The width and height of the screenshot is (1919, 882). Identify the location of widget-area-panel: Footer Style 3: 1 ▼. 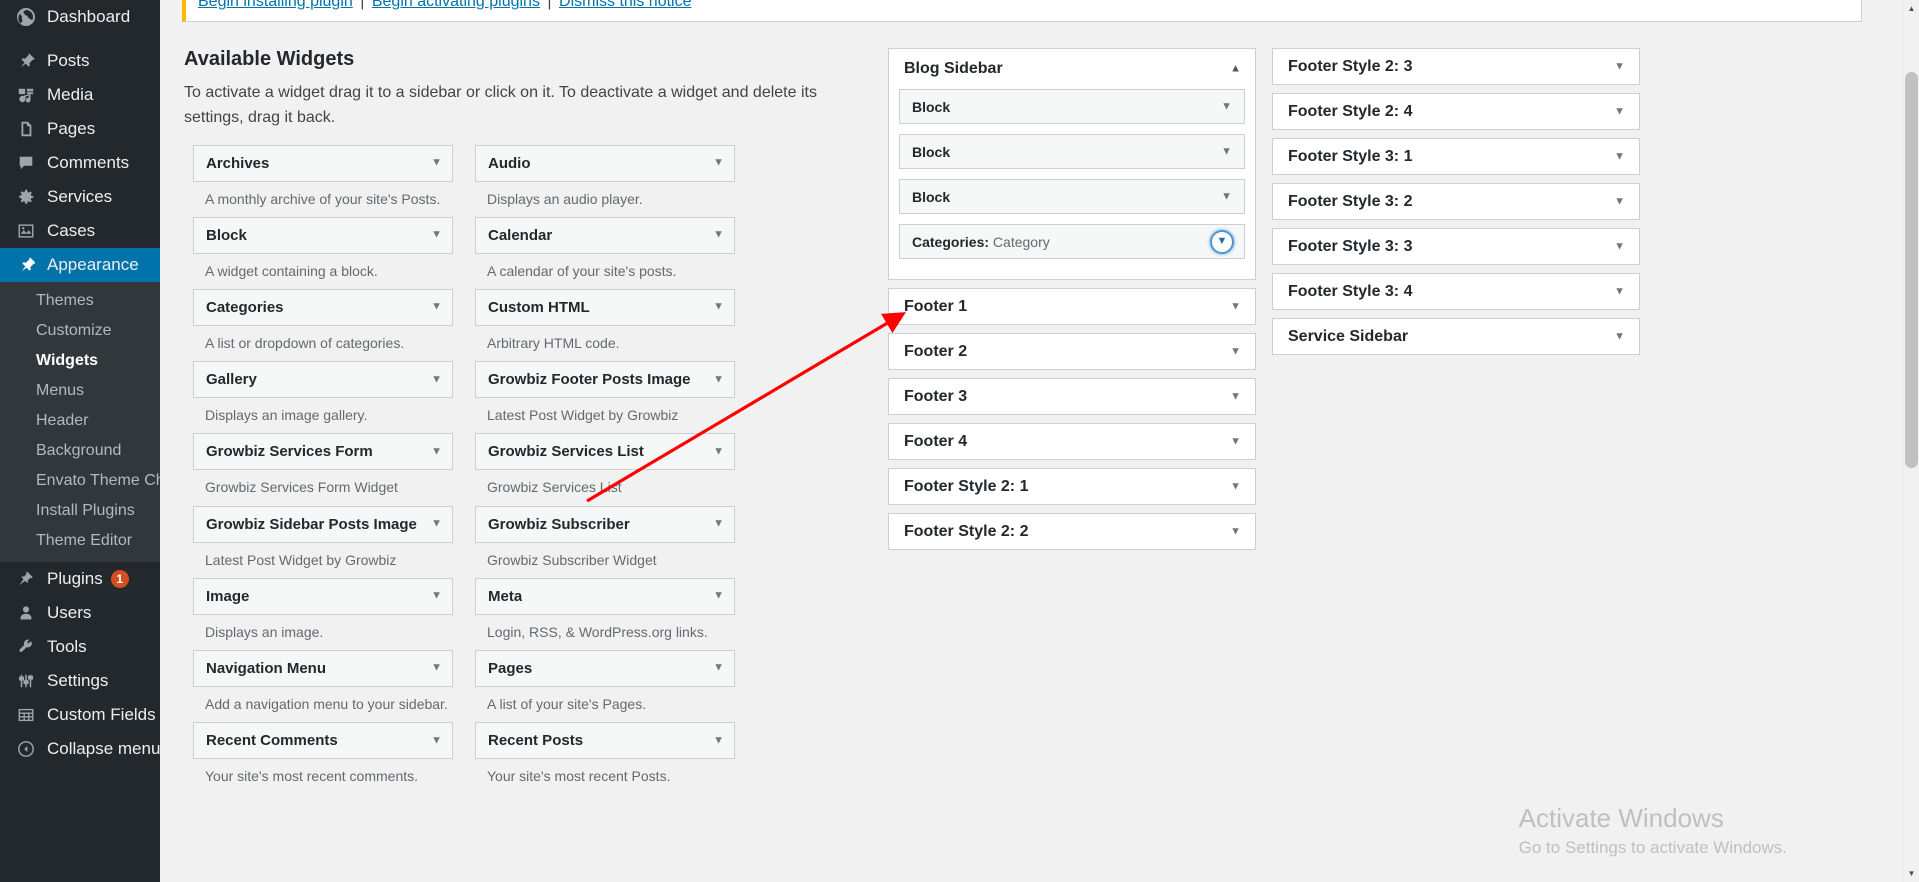
(1456, 156).